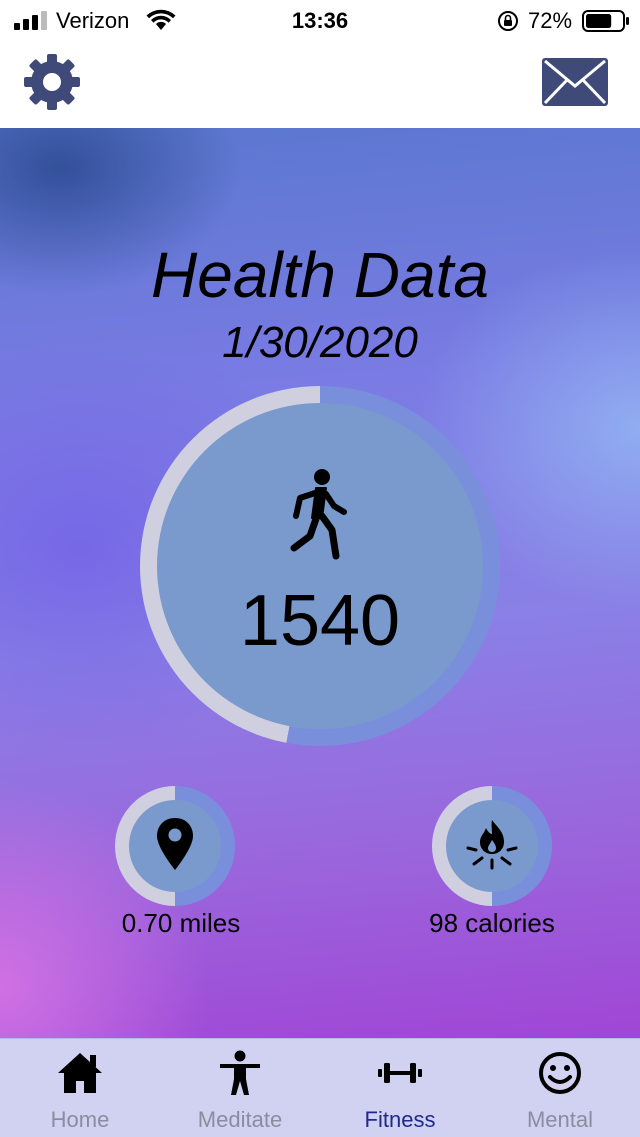 The width and height of the screenshot is (640, 1137). What do you see at coordinates (400, 1088) in the screenshot?
I see `tab-fitness: Fitness` at bounding box center [400, 1088].